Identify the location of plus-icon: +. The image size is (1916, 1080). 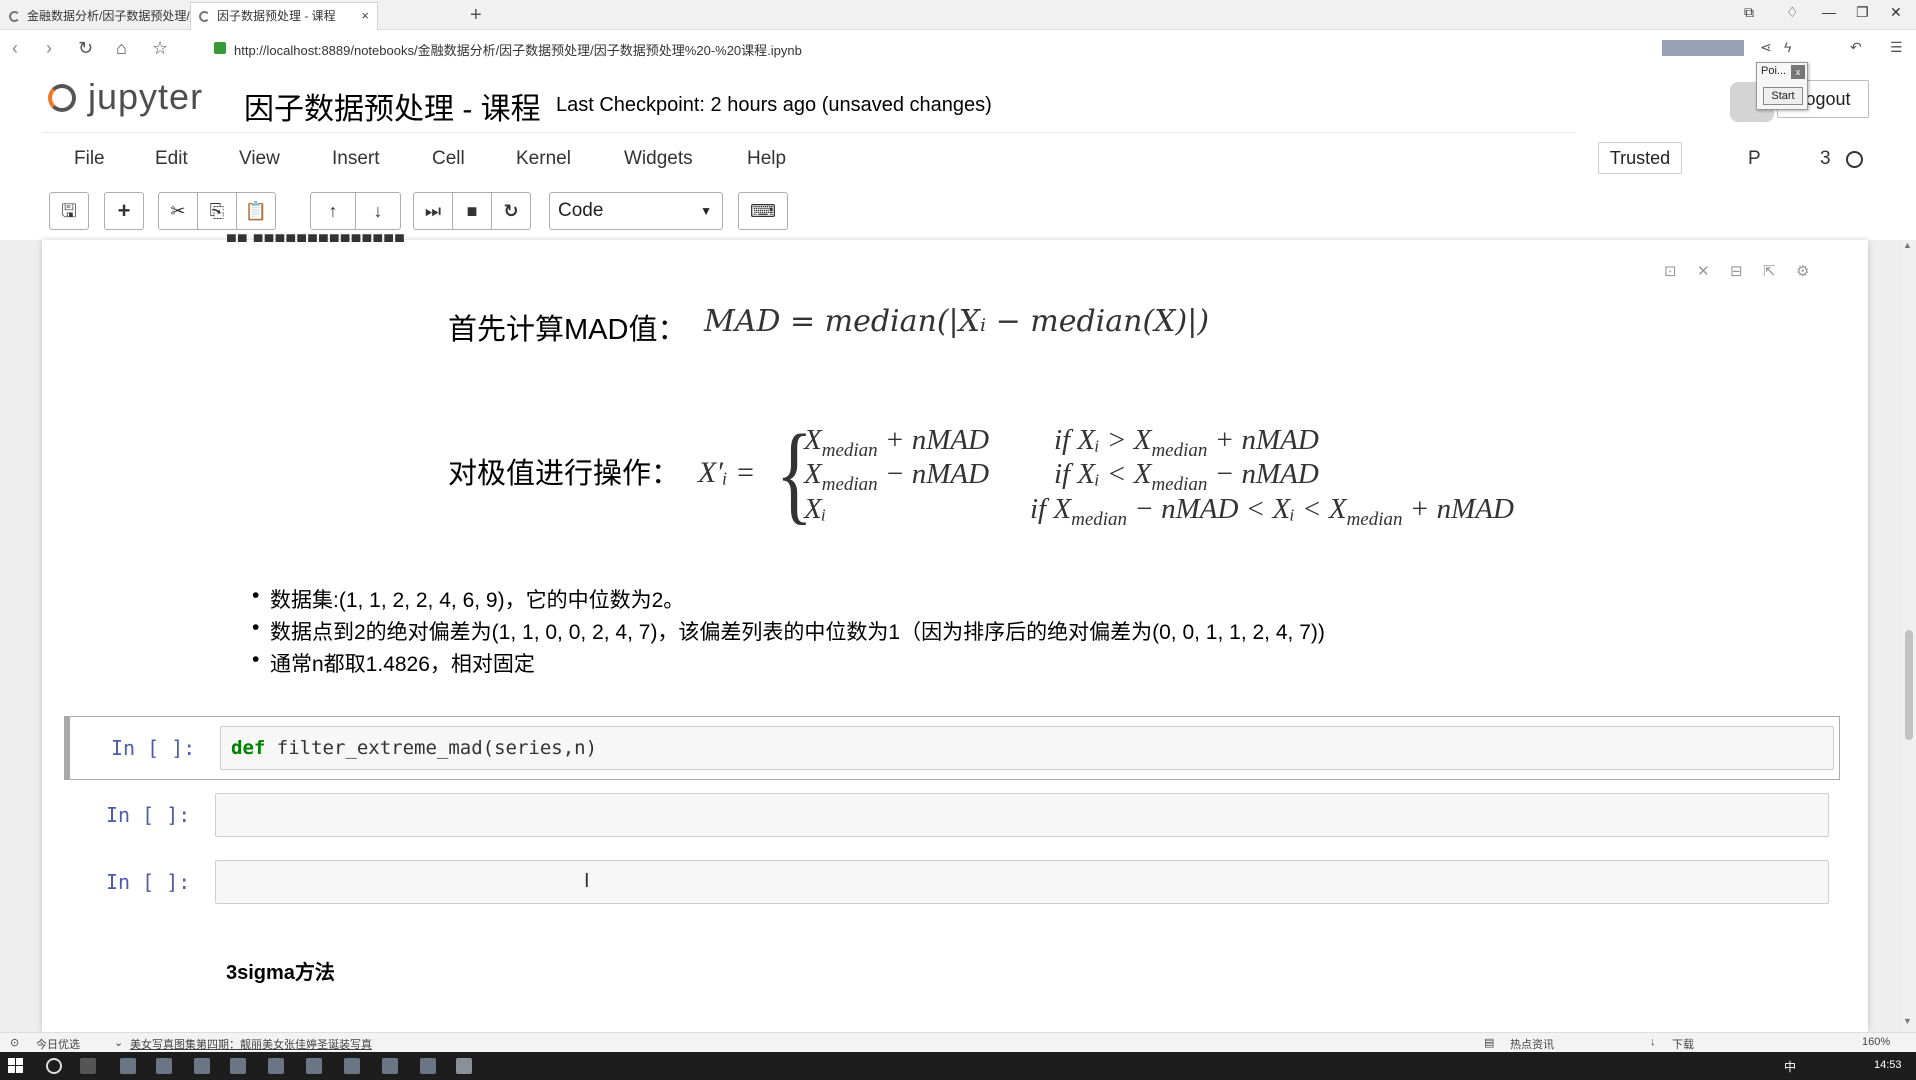
(124, 210).